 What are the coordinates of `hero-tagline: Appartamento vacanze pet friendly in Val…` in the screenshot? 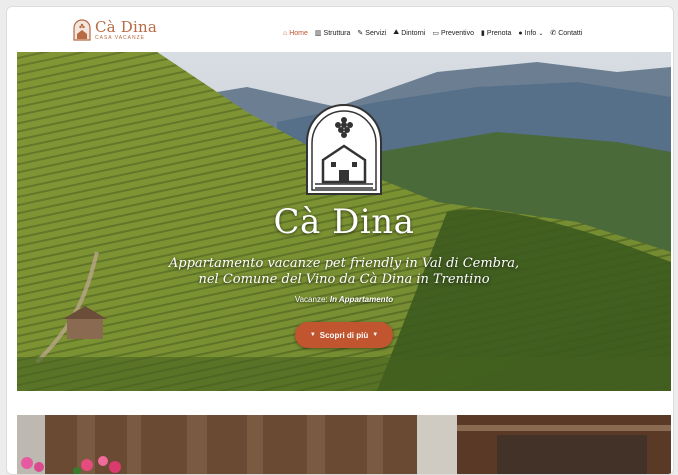 It's located at (344, 272).